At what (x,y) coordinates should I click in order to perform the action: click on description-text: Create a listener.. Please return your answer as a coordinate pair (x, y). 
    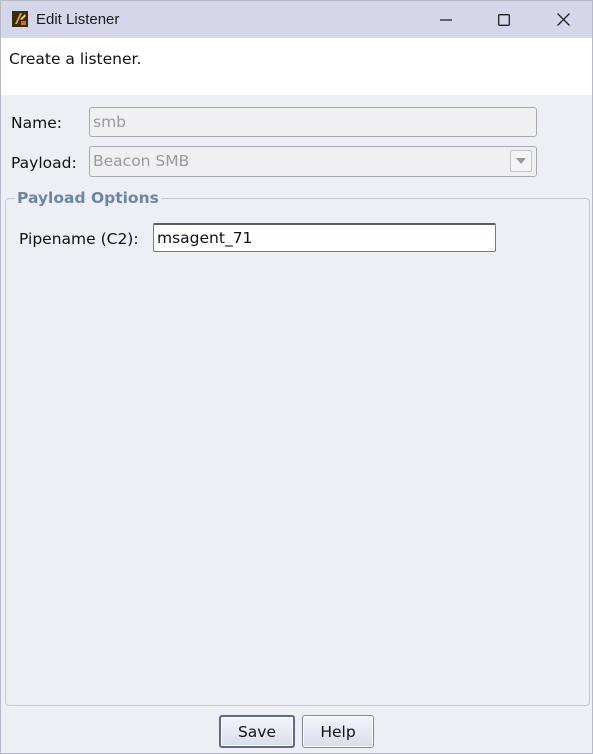
    Looking at the image, I should click on (75, 59).